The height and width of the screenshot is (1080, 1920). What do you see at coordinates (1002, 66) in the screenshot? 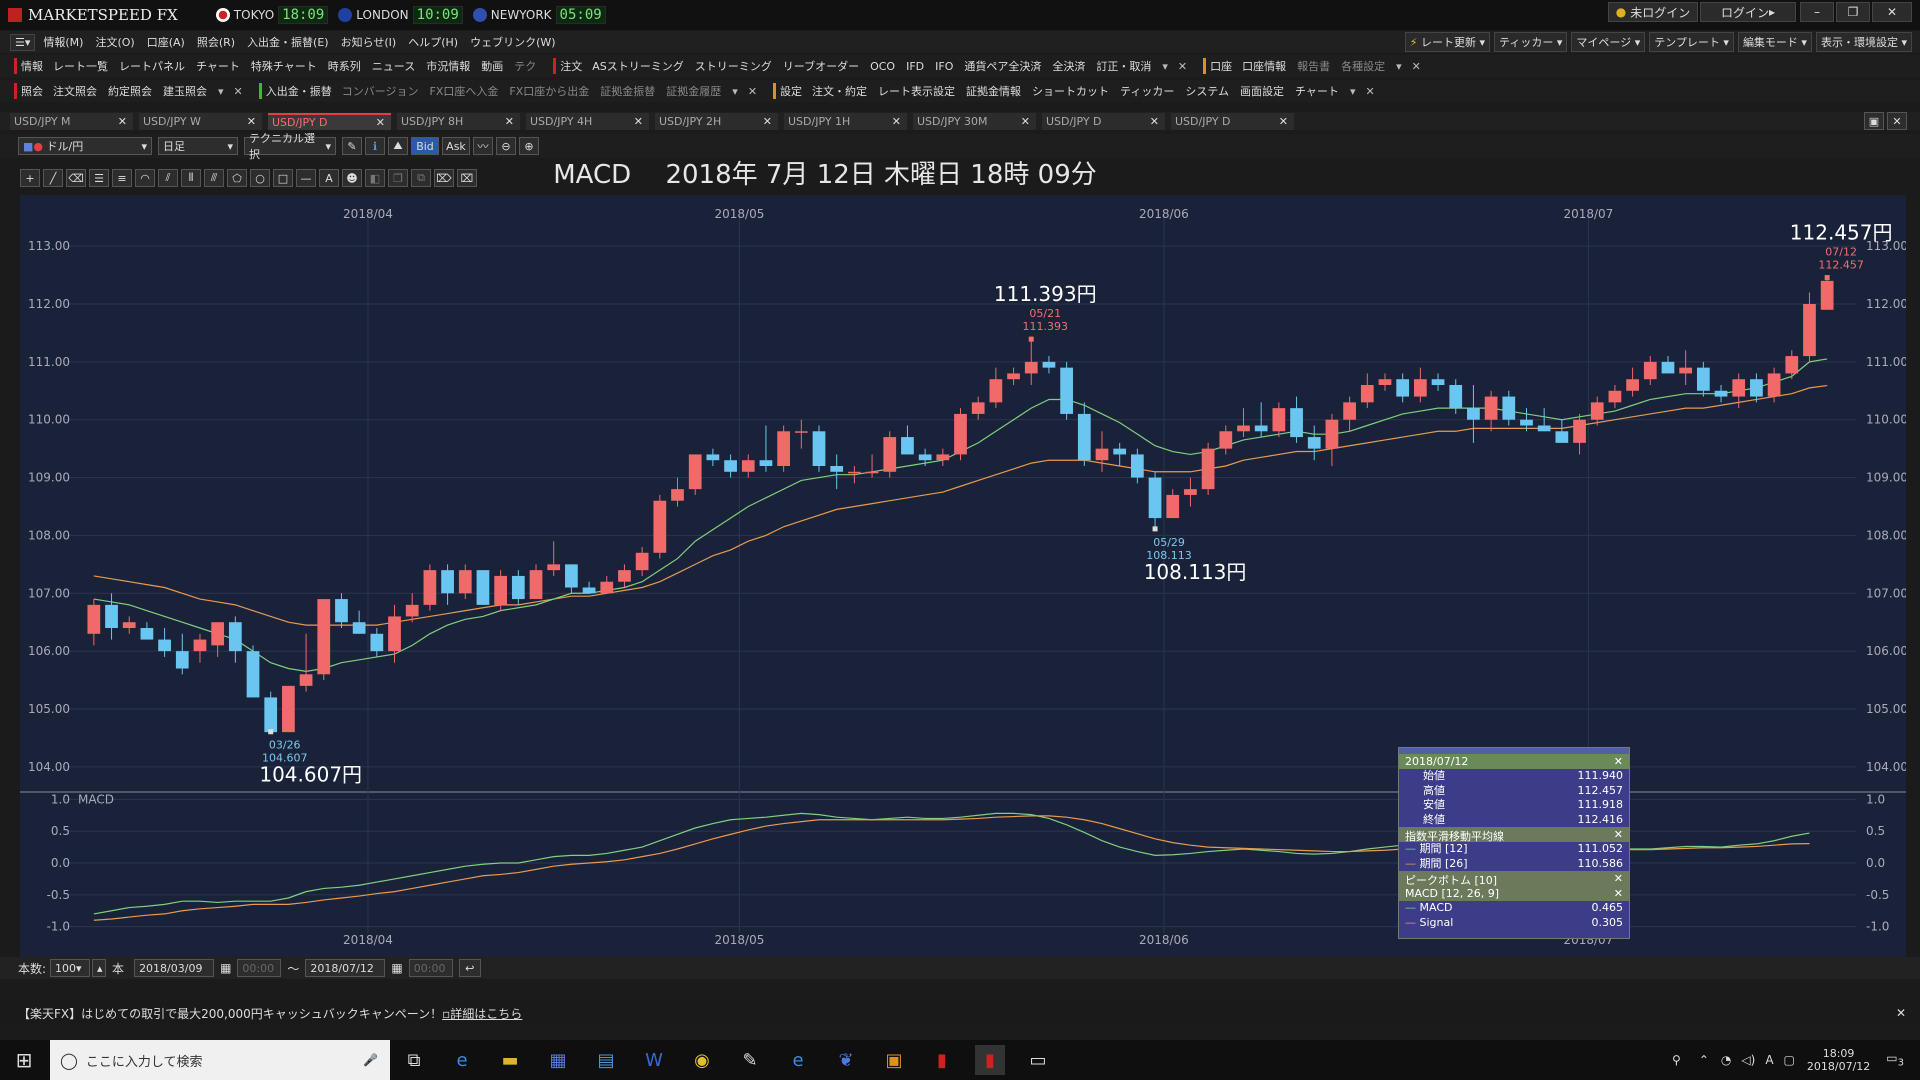
I see `tool-pair-settle: 通貨ペア全決済` at bounding box center [1002, 66].